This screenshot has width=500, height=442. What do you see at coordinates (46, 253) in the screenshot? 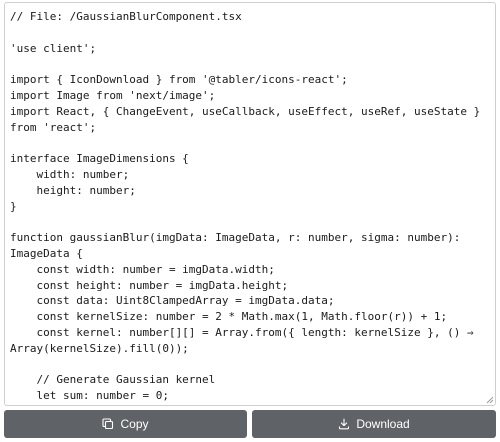
I see `code-line: ImageData {` at bounding box center [46, 253].